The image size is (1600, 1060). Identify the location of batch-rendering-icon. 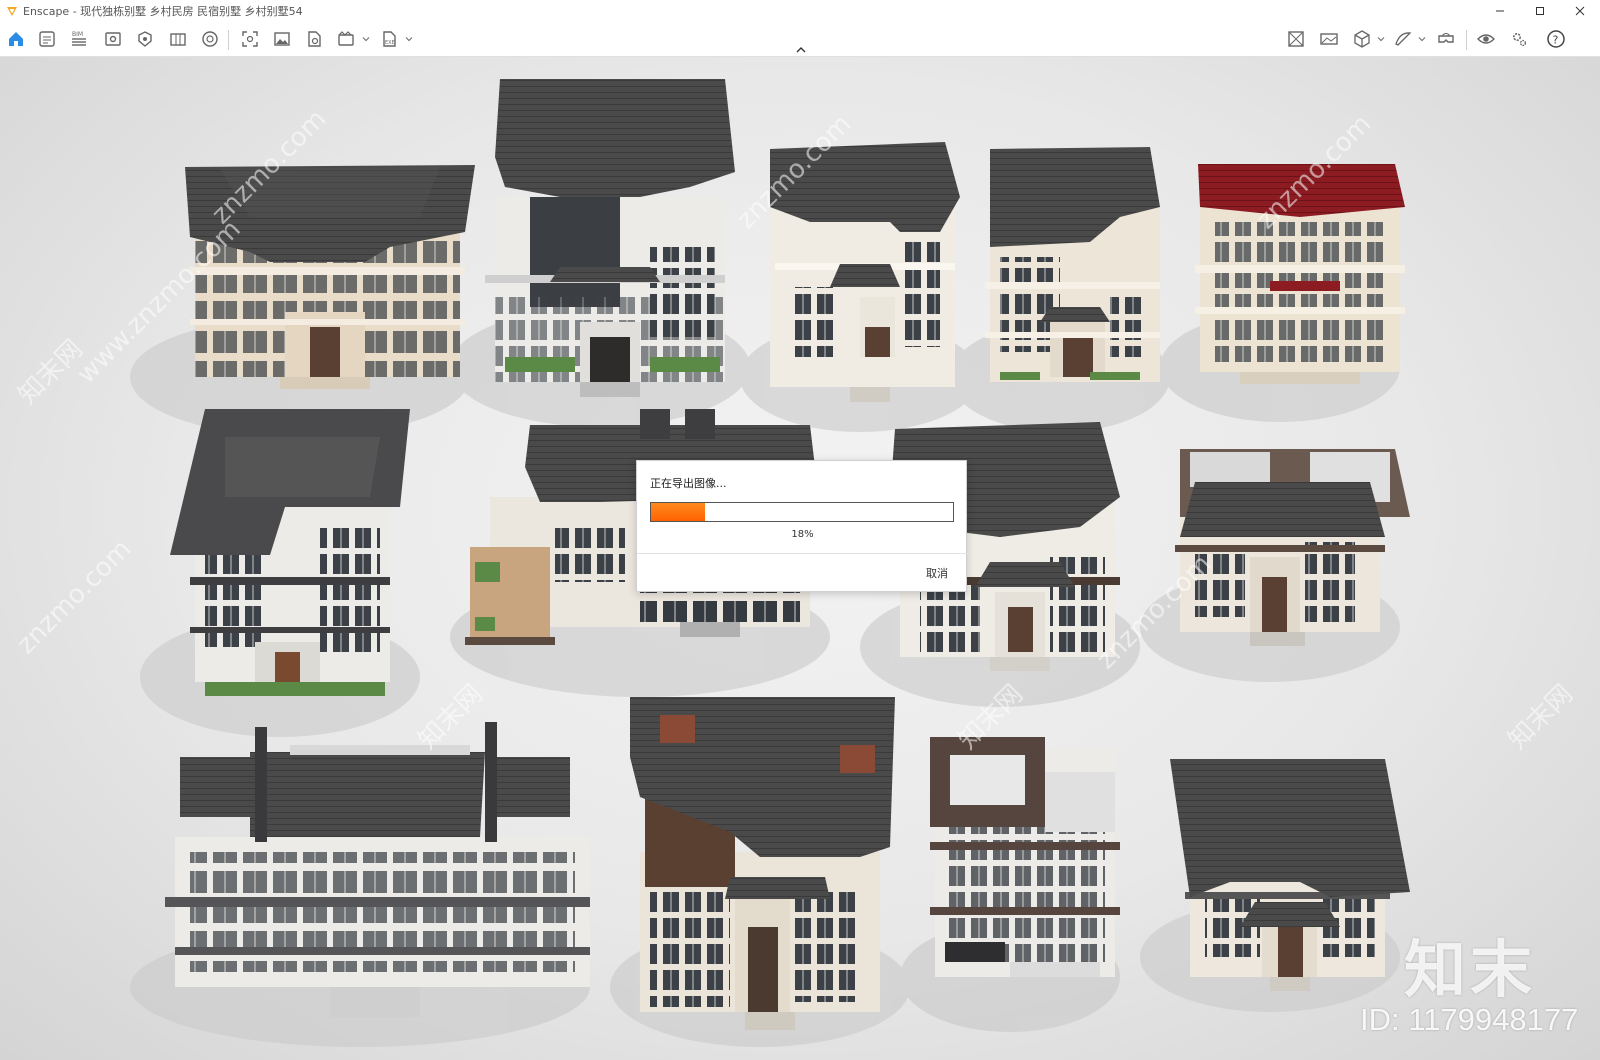
(178, 39).